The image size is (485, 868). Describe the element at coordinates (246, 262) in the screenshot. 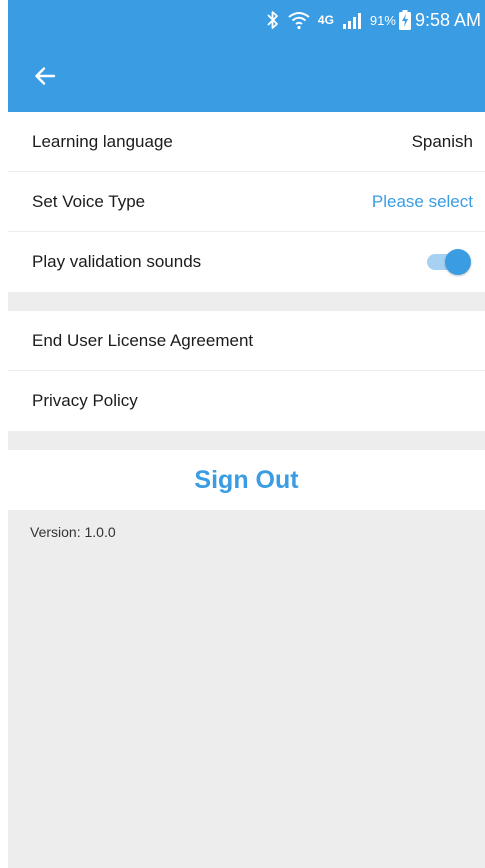

I see `validation-sounds-row: Play validation sounds` at that location.